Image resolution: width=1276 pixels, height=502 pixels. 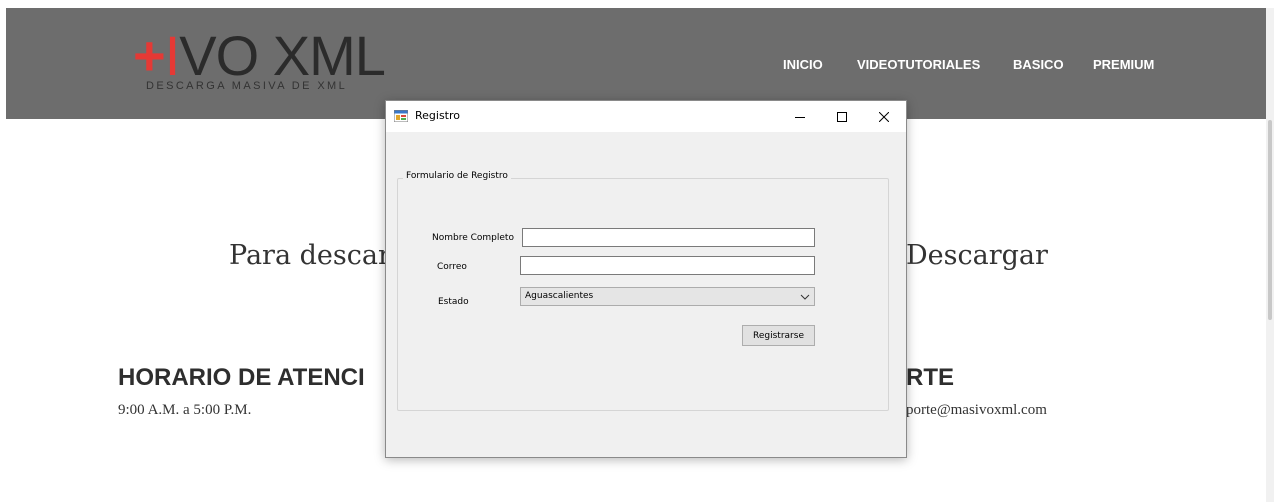 What do you see at coordinates (247, 86) in the screenshot?
I see `logo-tagline: DESCARGA MASIVA DE XML` at bounding box center [247, 86].